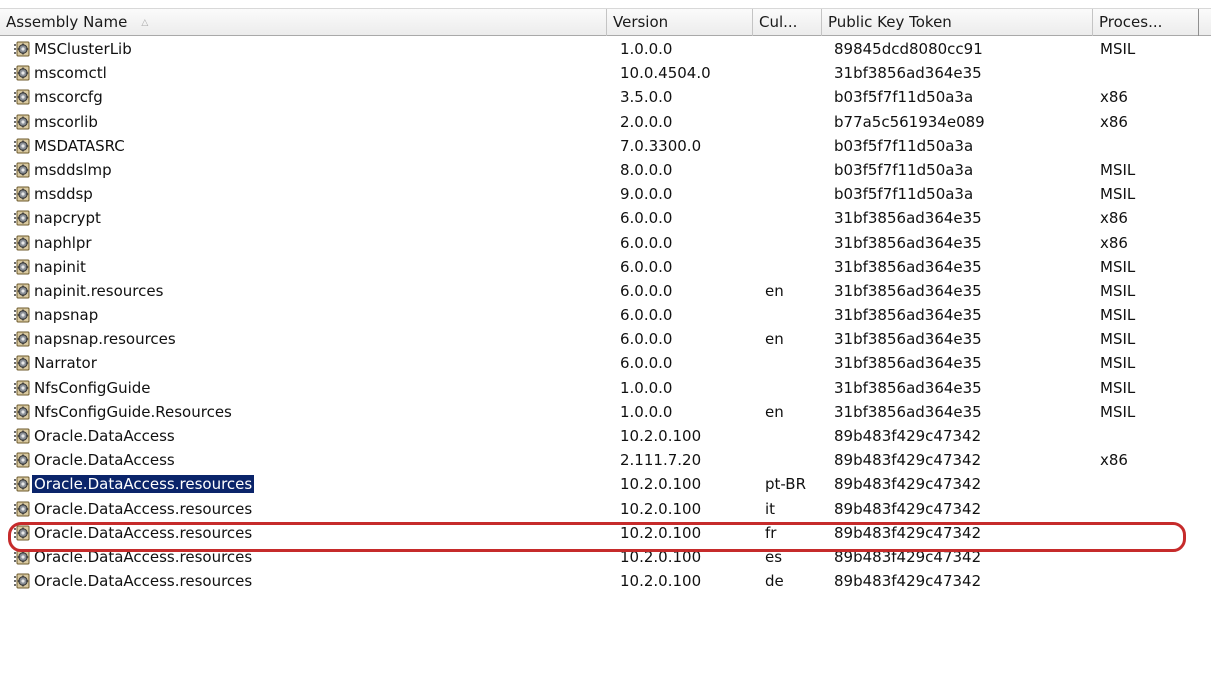  I want to click on assembly-name-cell: Oracle.DataAccess, so click(309, 460).